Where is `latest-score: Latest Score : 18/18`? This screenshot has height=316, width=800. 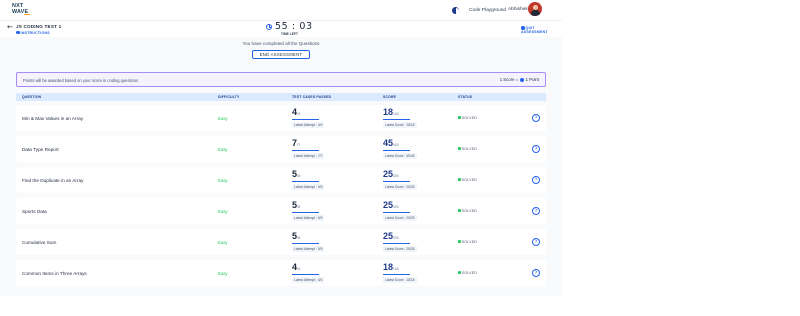
latest-score: Latest Score : 18/18 is located at coordinates (400, 125).